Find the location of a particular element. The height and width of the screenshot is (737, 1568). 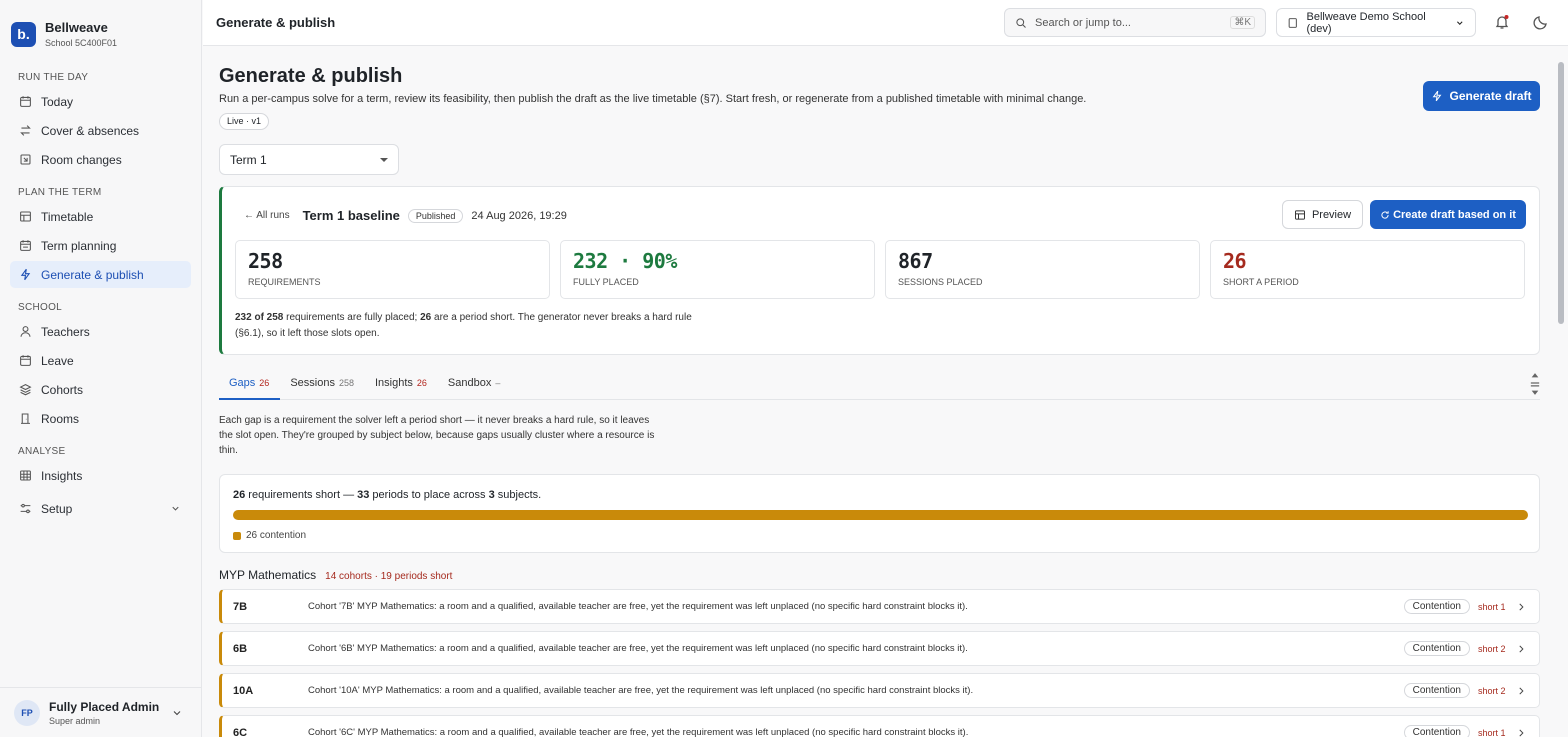

tab-bar: Gaps 26 Sessions 258 Insights 26 Sandbox – is located at coordinates (879, 384).